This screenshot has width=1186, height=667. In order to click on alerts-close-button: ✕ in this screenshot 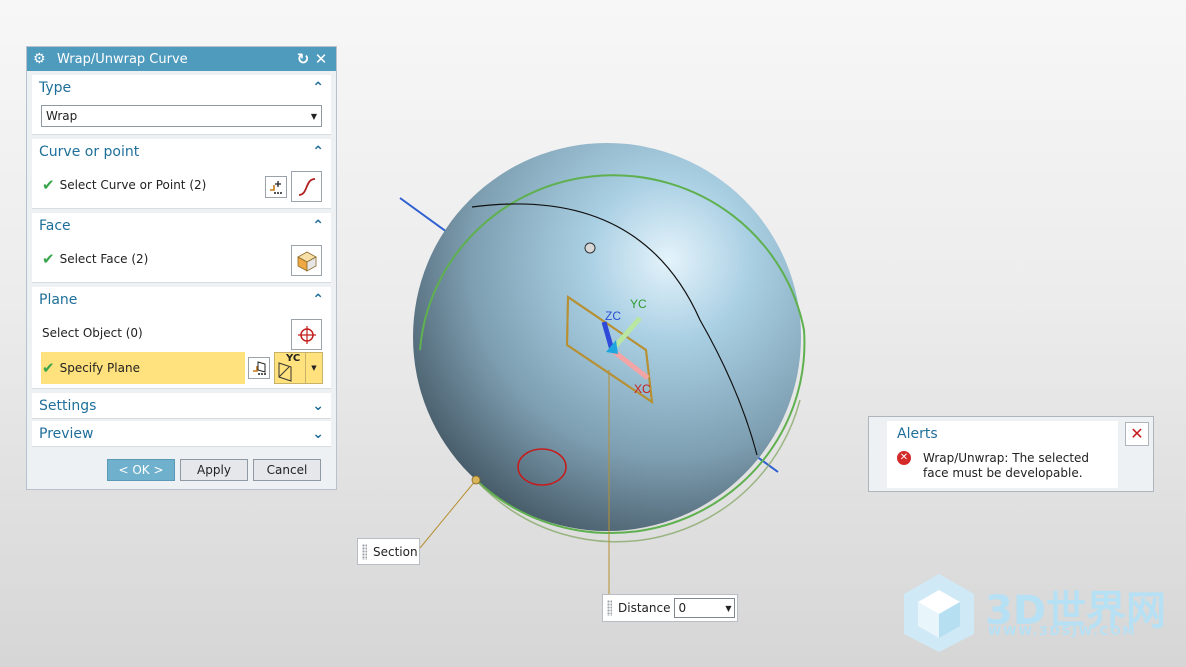, I will do `click(1137, 434)`.